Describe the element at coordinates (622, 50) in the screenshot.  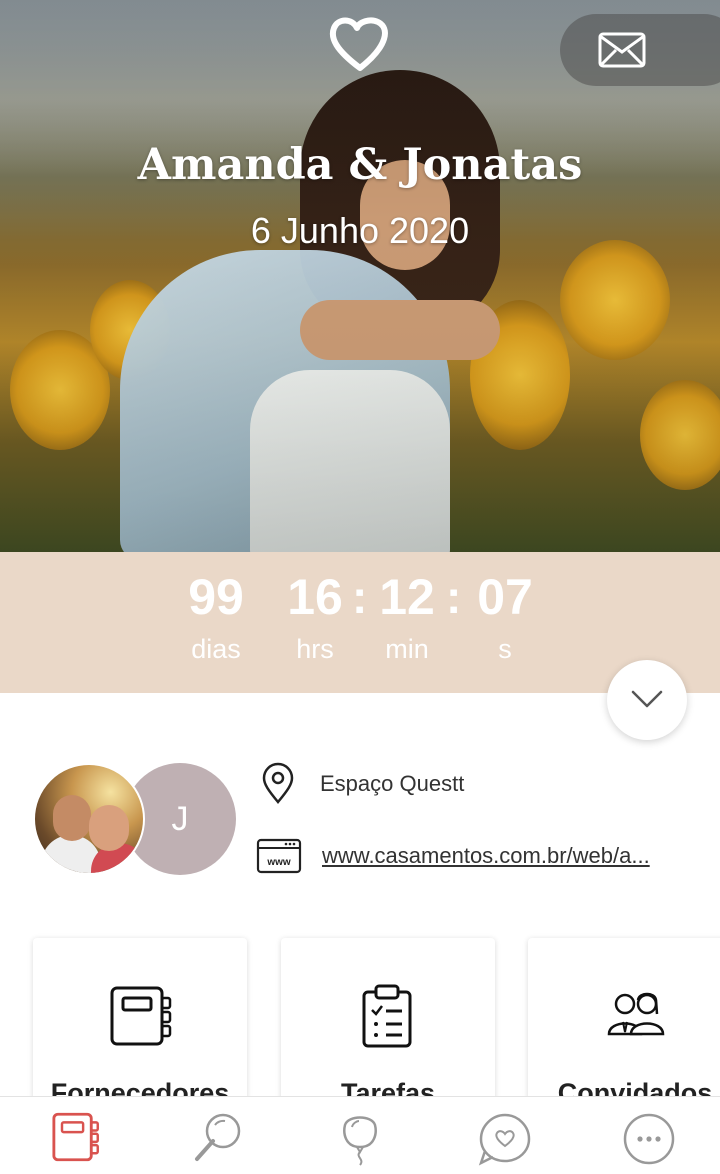
I see `envelope-icon` at that location.